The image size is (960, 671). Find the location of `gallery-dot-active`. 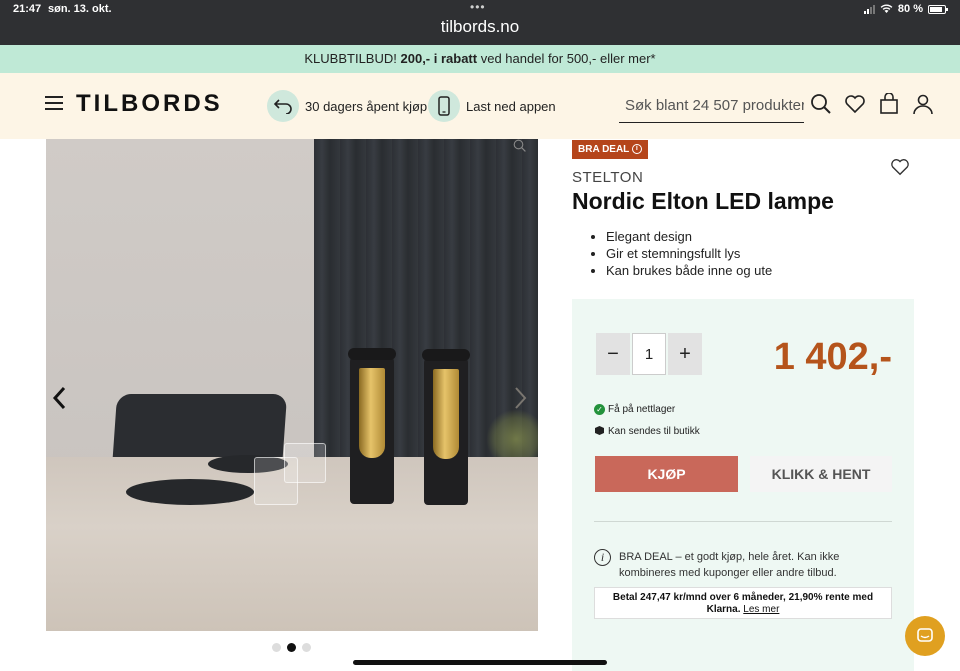

gallery-dot-active is located at coordinates (291, 647).